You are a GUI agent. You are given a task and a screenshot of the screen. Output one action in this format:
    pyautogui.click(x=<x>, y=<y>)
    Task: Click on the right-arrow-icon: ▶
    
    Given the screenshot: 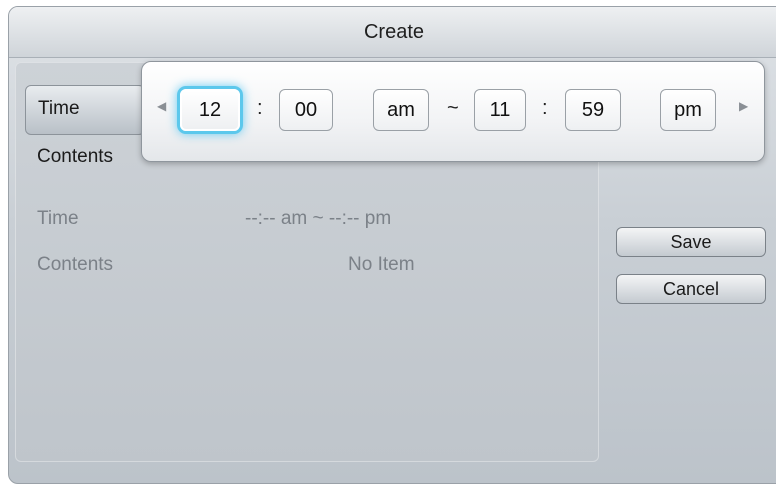 What is the action you would take?
    pyautogui.click(x=743, y=106)
    